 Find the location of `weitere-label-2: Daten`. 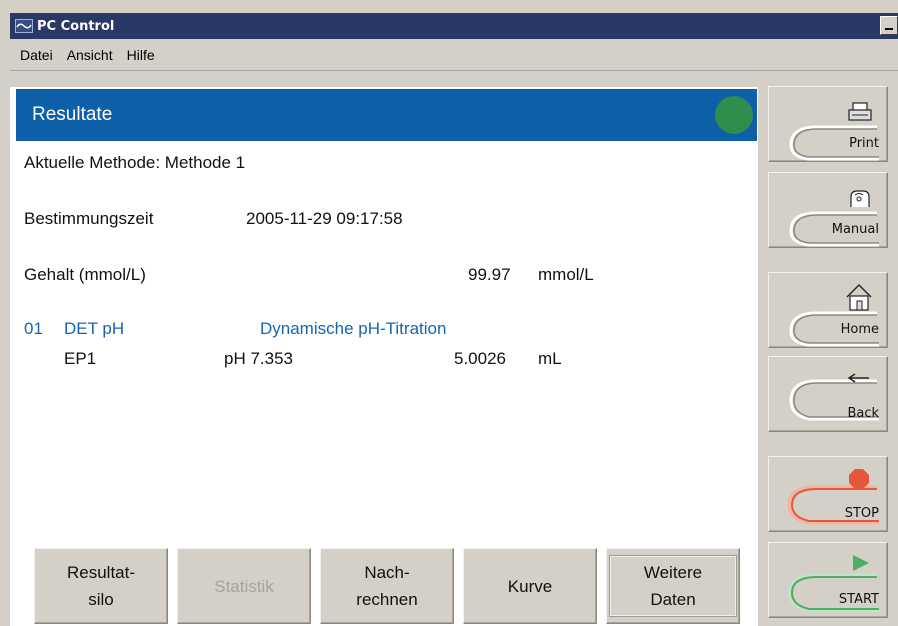

weitere-label-2: Daten is located at coordinates (673, 599).